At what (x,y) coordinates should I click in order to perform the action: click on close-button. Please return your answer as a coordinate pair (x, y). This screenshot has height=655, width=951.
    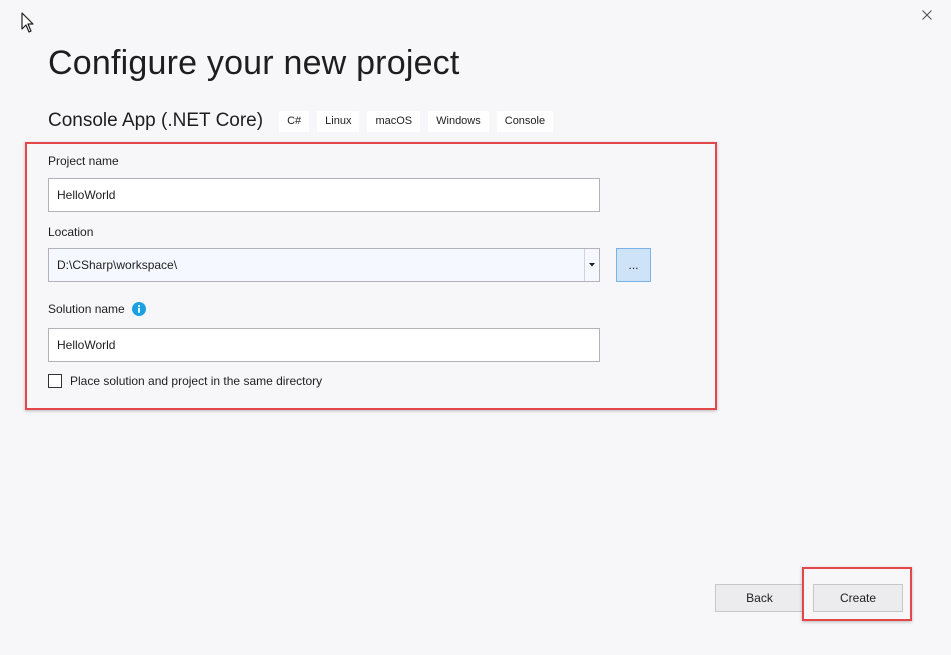
    Looking at the image, I should click on (927, 15).